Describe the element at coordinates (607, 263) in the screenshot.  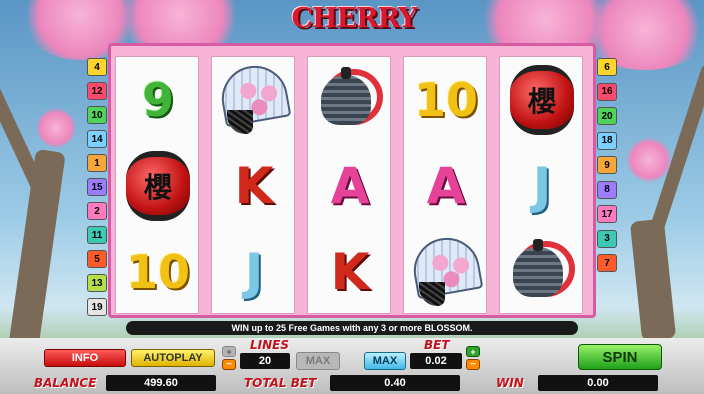
I see `line-number-tab: 7` at that location.